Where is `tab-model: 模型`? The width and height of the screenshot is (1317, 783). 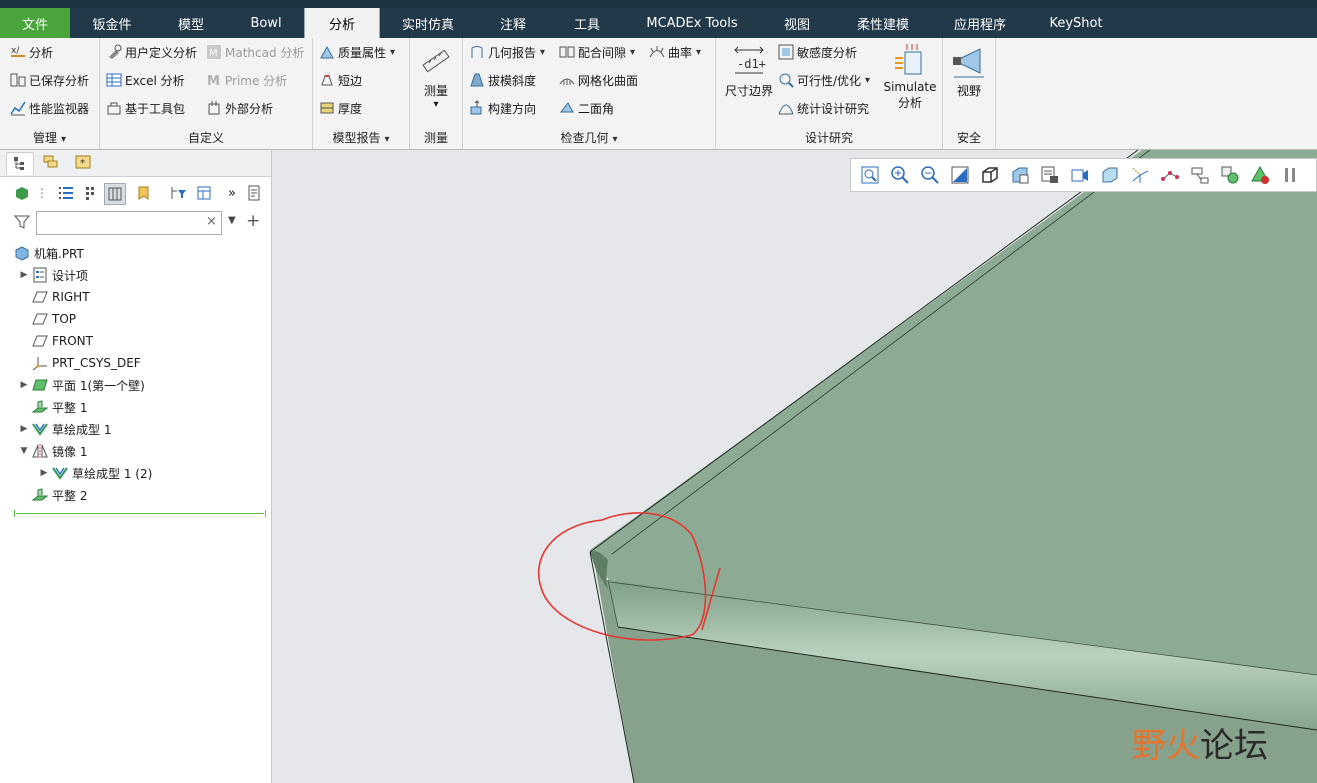
tab-model: 模型 is located at coordinates (191, 23).